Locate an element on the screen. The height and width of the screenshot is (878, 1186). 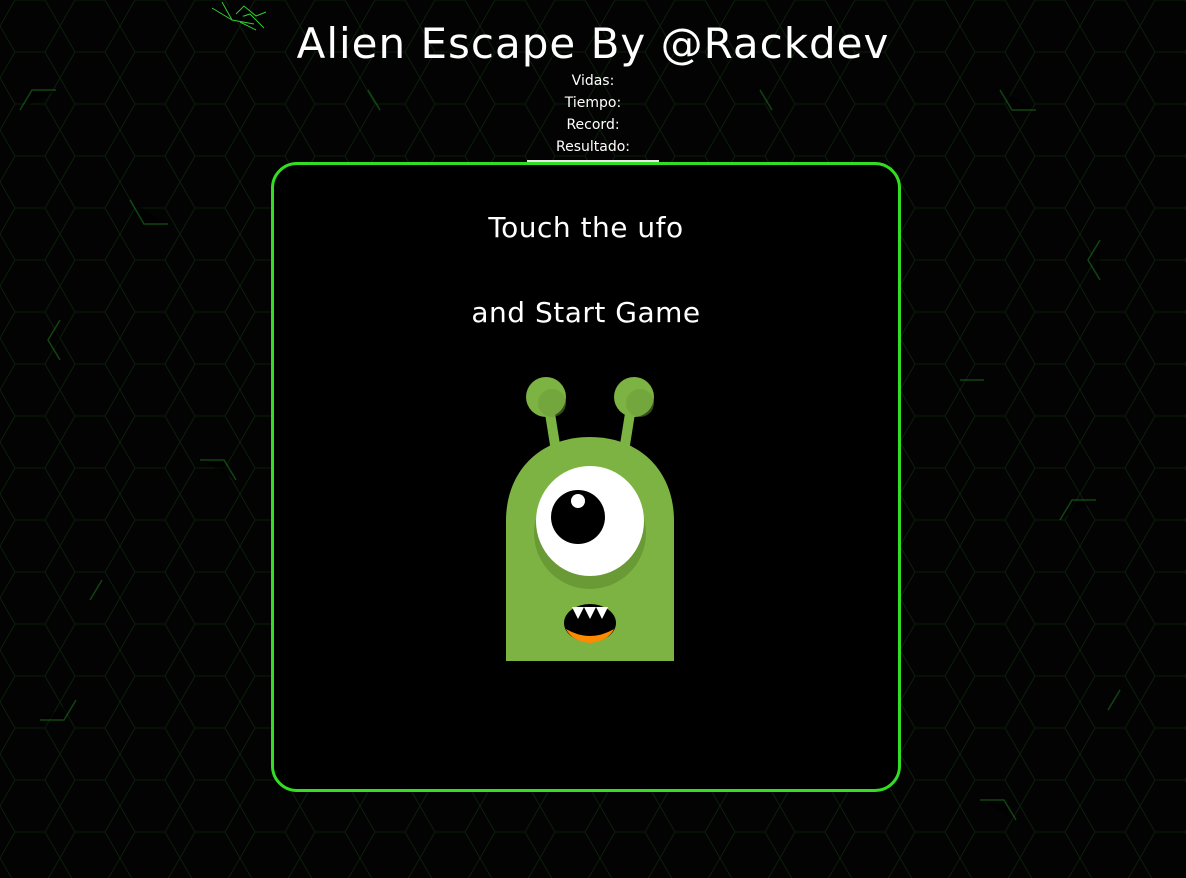
ufo-alien-icon is located at coordinates (590, 516).